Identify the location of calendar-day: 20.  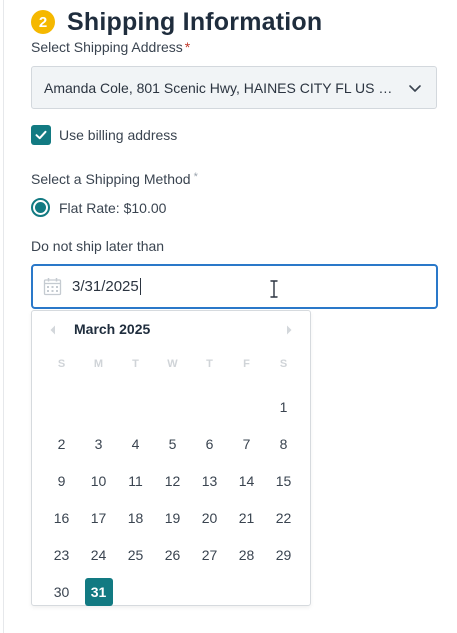
(209, 517).